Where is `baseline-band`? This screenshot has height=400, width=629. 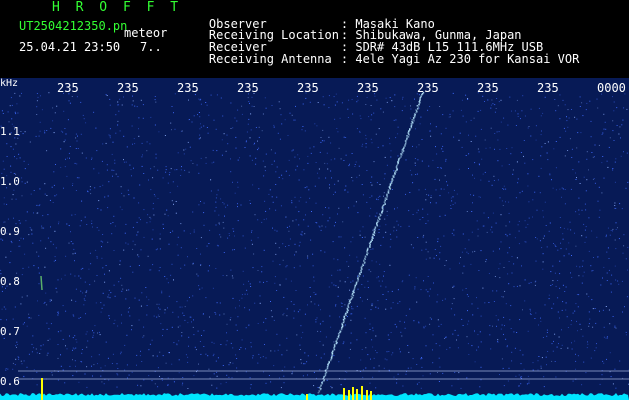
baseline-band is located at coordinates (314, 396).